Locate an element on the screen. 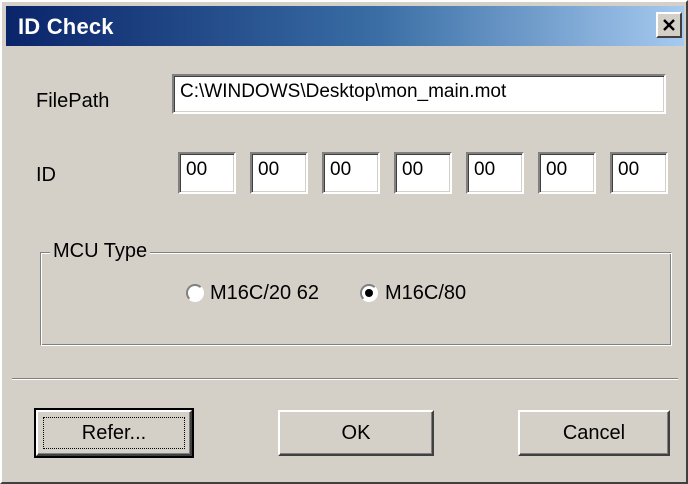 The image size is (688, 484). ok-button-label: OK is located at coordinates (356, 432).